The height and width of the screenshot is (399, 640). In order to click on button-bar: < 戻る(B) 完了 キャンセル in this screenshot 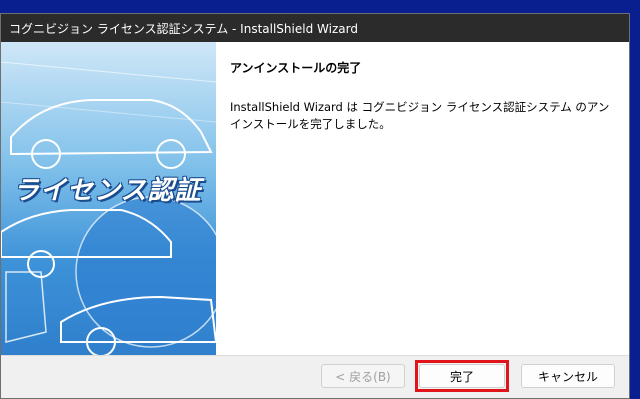, I will do `click(315, 376)`.